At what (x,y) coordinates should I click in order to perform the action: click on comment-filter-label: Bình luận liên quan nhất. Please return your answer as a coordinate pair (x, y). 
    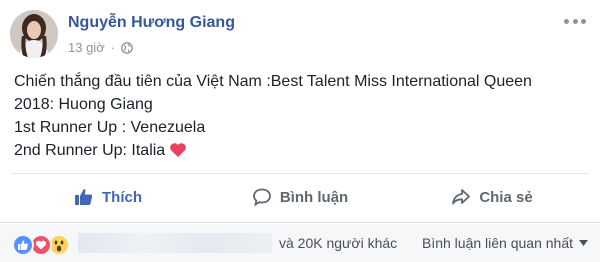
    Looking at the image, I should click on (497, 243).